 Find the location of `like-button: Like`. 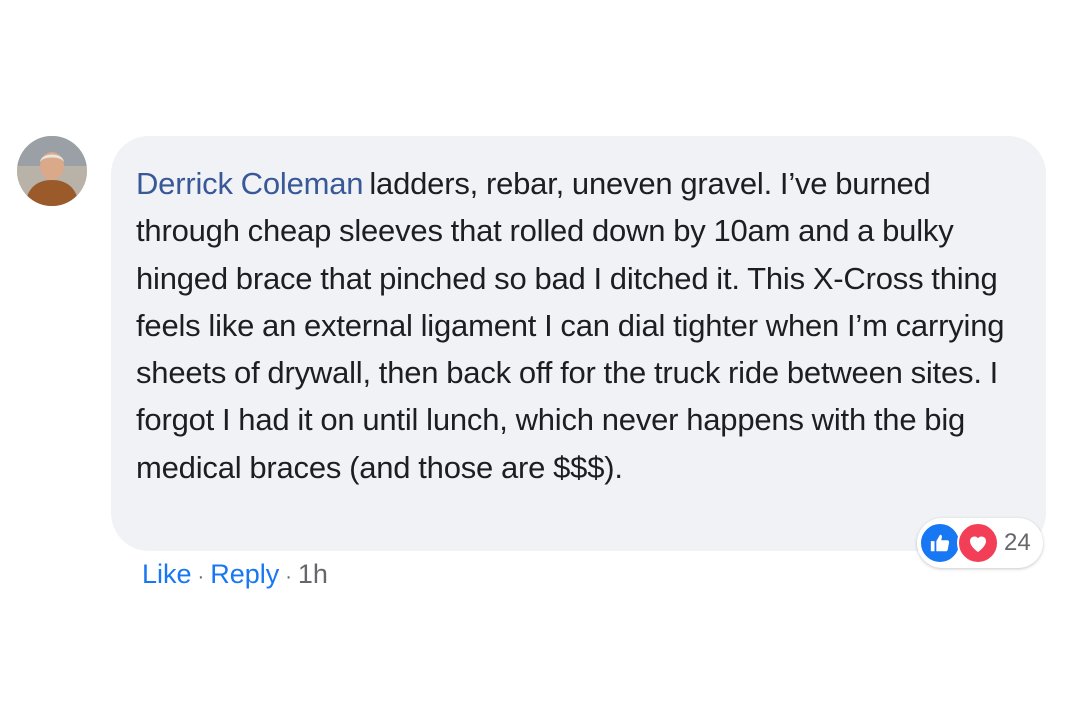

like-button: Like is located at coordinates (167, 574).